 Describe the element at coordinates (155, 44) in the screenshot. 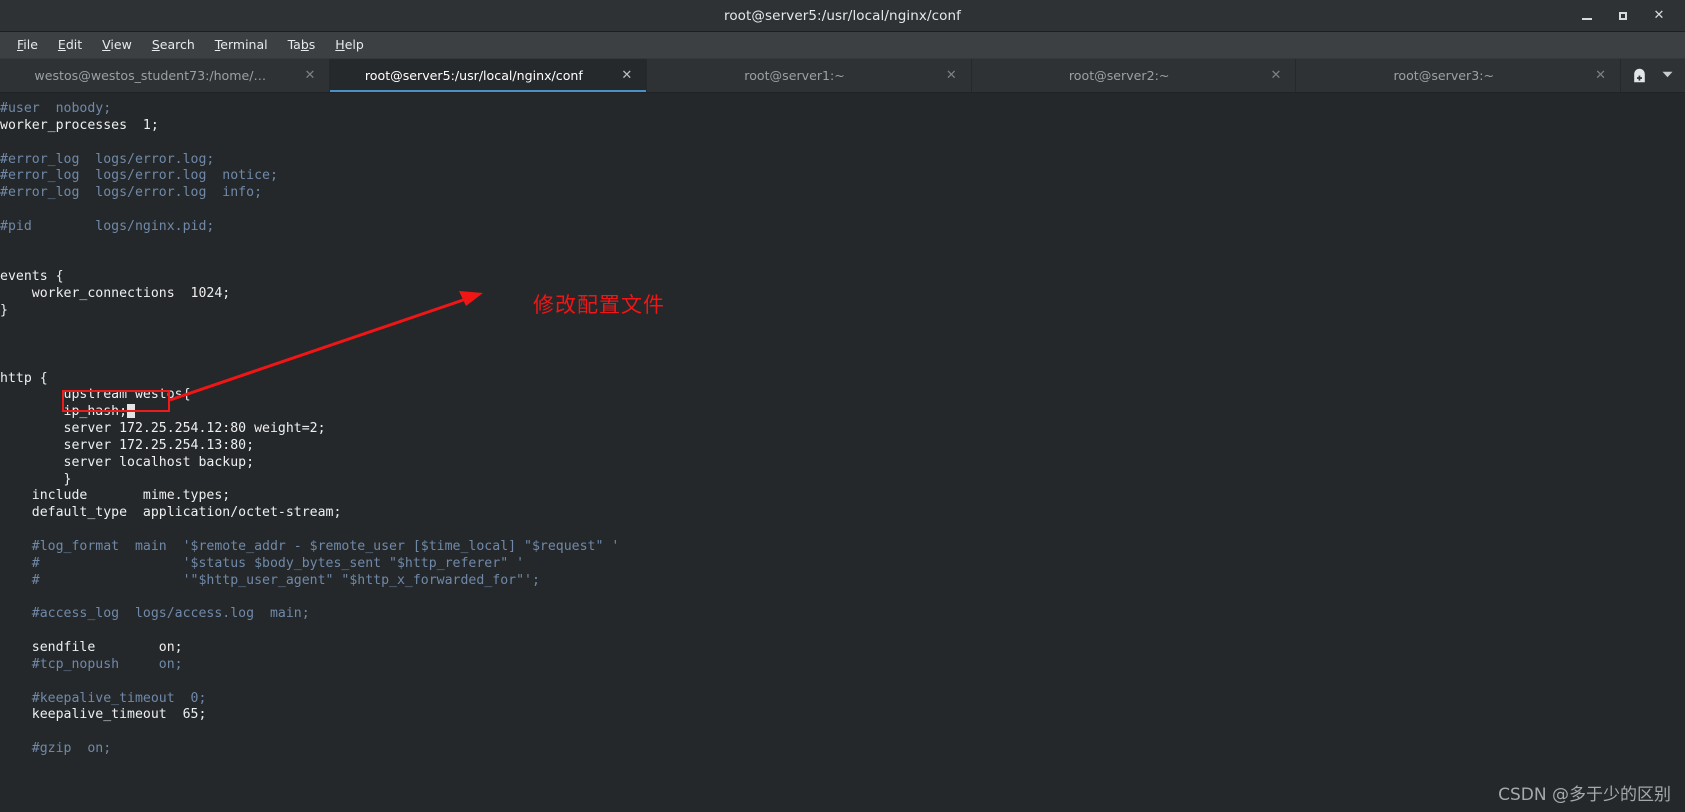

I see `menu-search-mnemonic: S` at that location.